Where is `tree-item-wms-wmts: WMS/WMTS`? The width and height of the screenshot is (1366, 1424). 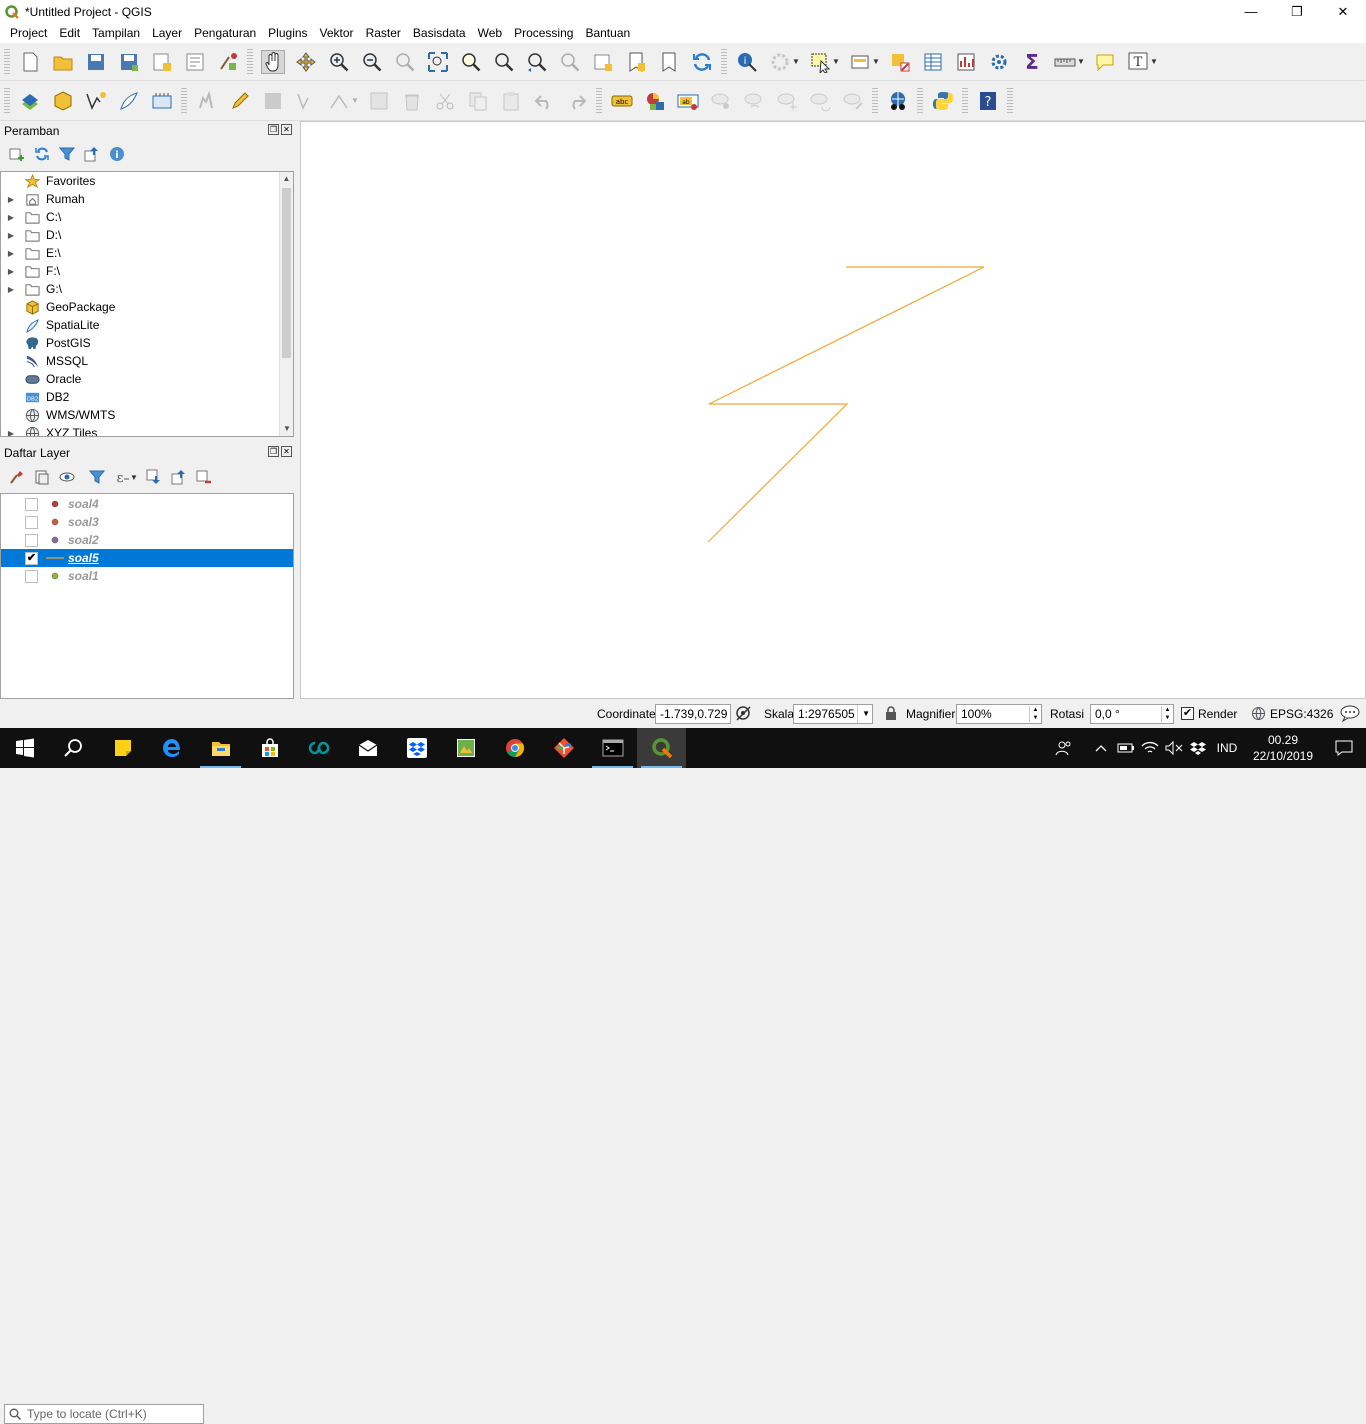 tree-item-wms-wmts: WMS/WMTS is located at coordinates (147, 415).